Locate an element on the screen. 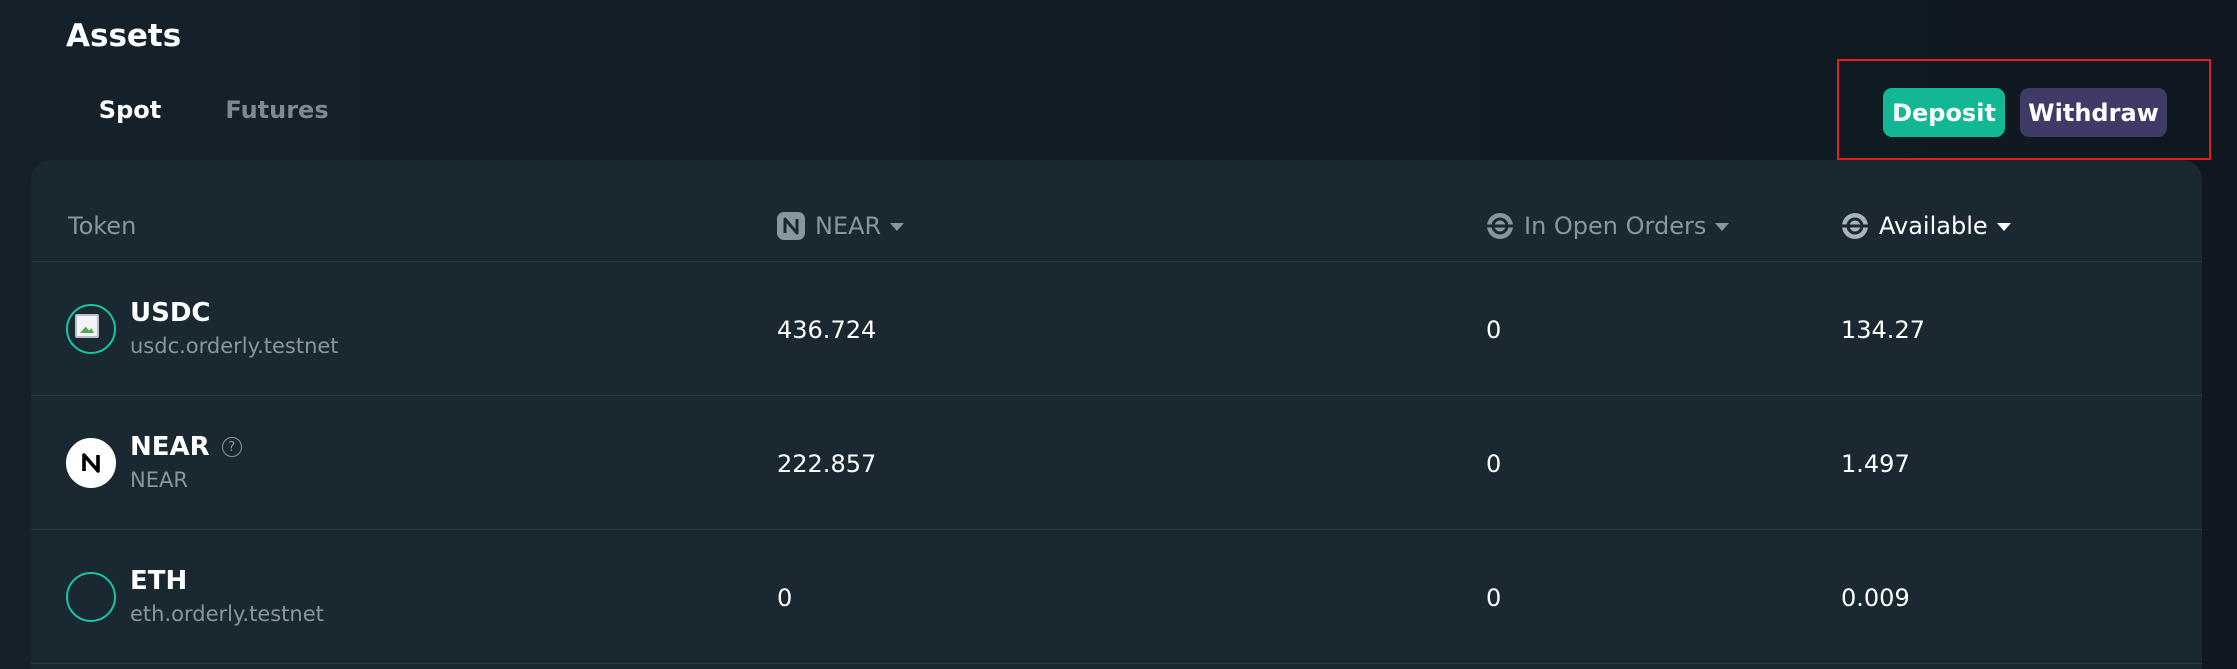 The height and width of the screenshot is (669, 2237). available-value: 134.27 is located at coordinates (1883, 330).